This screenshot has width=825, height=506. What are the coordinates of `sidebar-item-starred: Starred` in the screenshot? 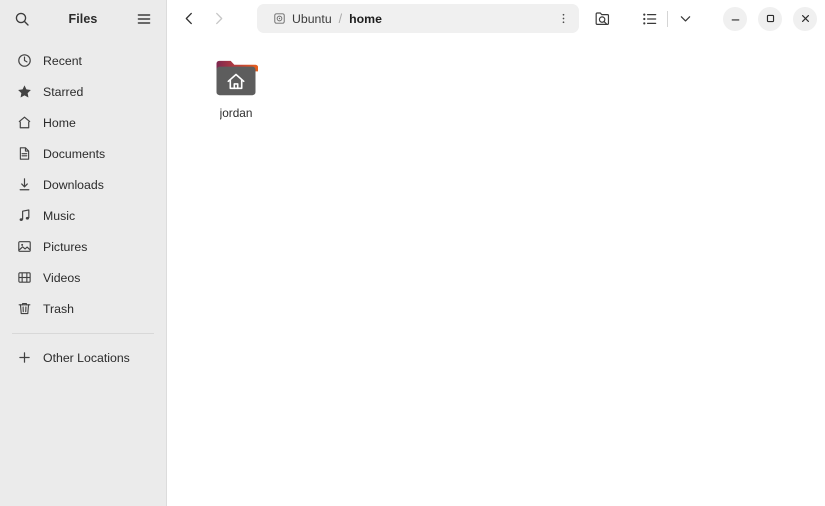 It's located at (83, 91).